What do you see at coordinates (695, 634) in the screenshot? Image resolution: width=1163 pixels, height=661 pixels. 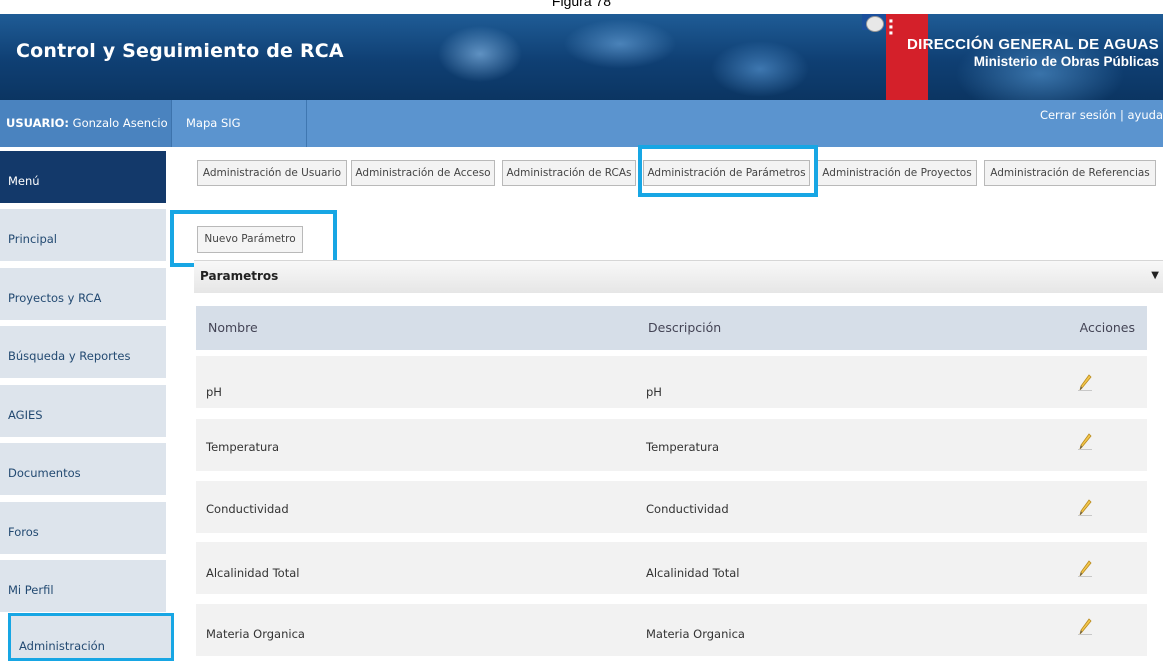 I see `cell-descripcion: Materia Organica` at bounding box center [695, 634].